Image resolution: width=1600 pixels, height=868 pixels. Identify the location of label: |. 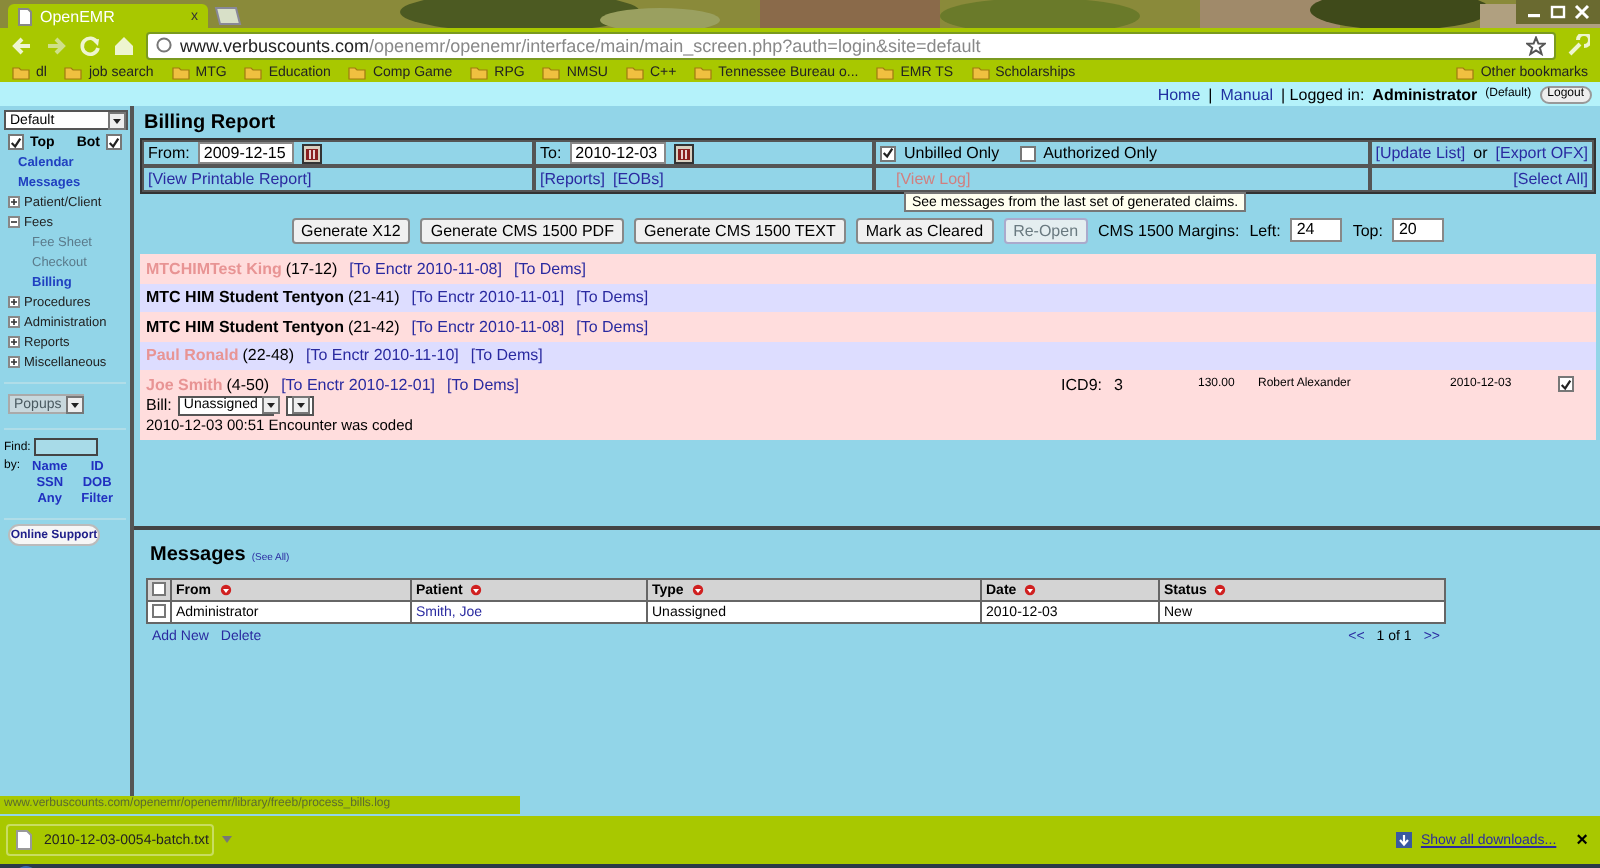
(1210, 94).